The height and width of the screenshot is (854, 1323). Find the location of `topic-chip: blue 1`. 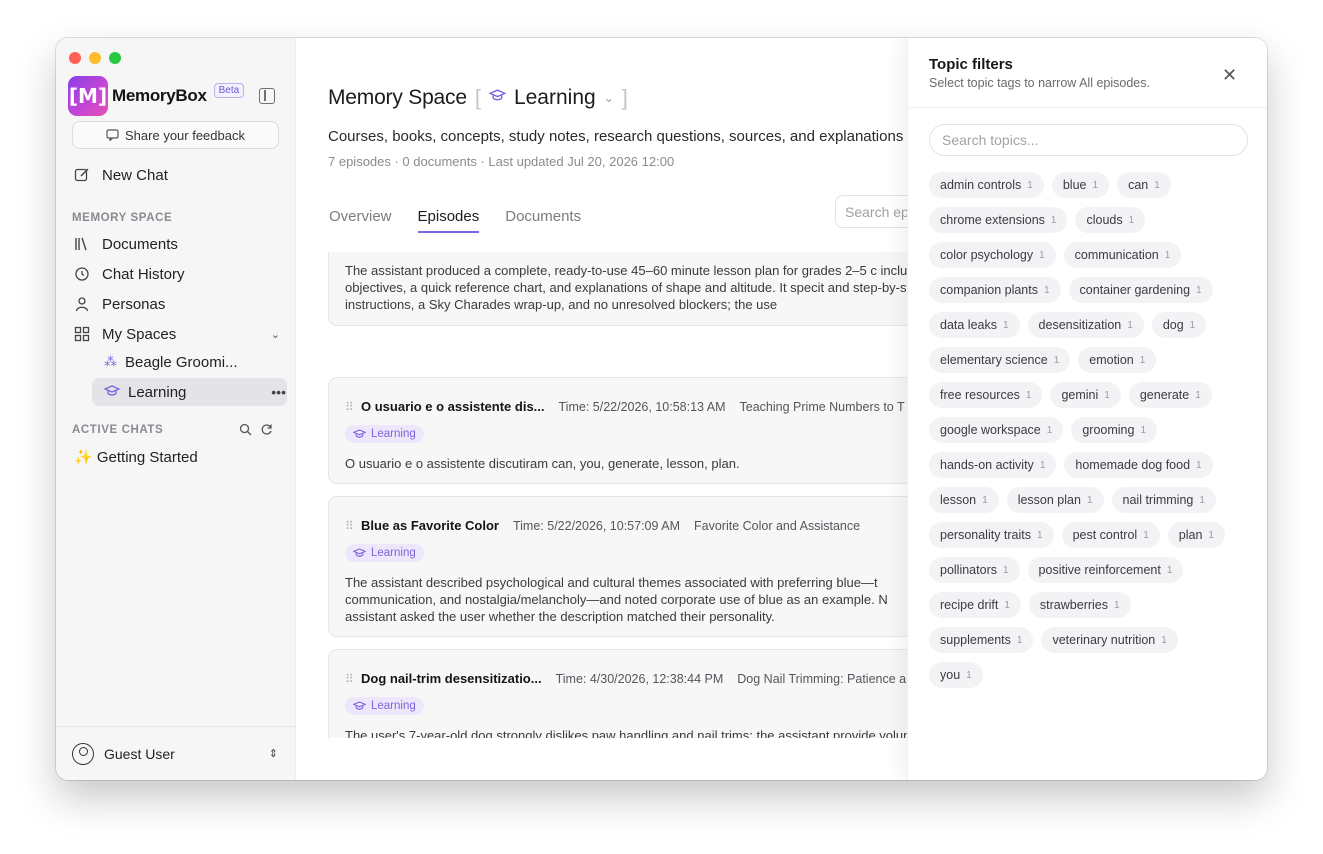

topic-chip: blue 1 is located at coordinates (1080, 185).